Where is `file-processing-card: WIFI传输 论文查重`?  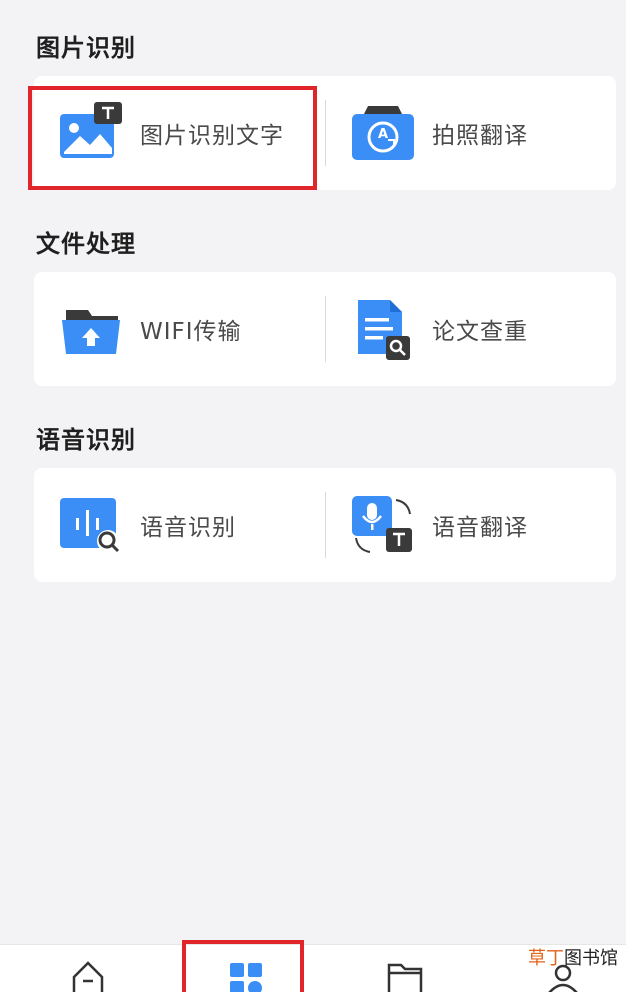 file-processing-card: WIFI传输 论文查重 is located at coordinates (325, 329).